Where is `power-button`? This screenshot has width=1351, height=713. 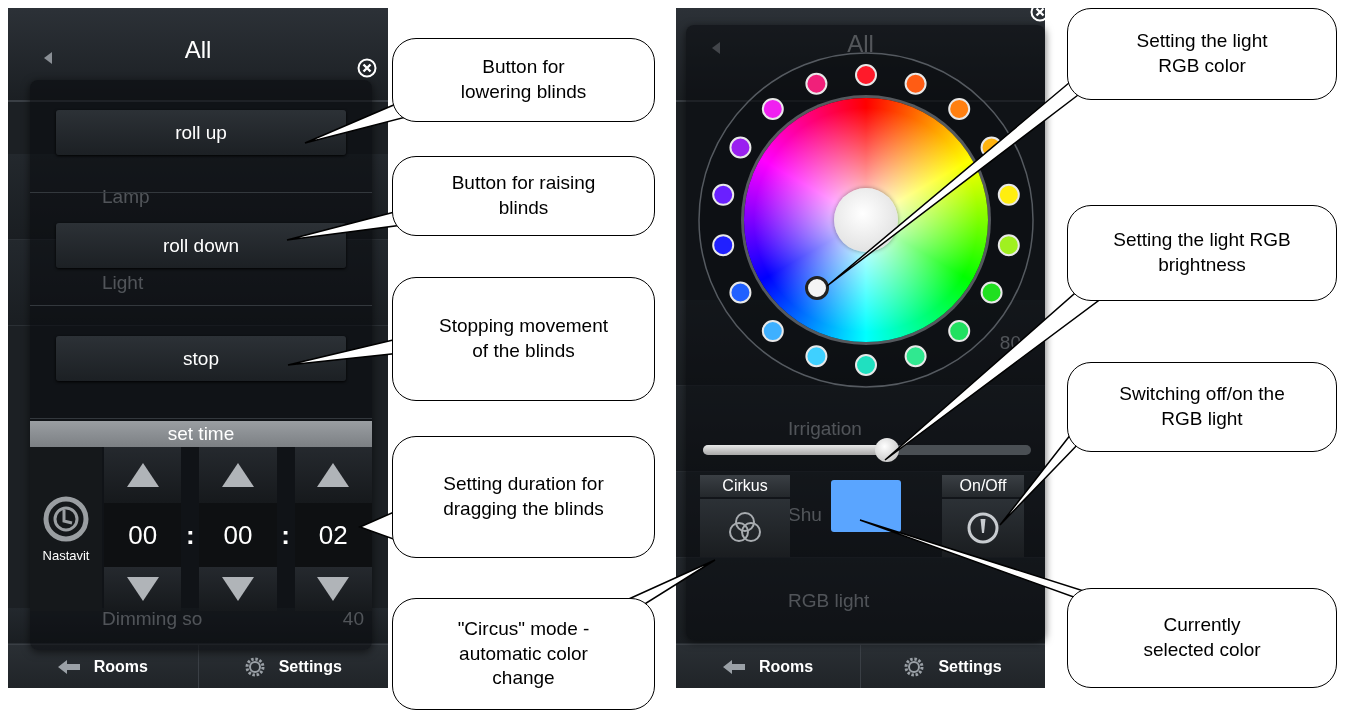
power-button is located at coordinates (983, 528).